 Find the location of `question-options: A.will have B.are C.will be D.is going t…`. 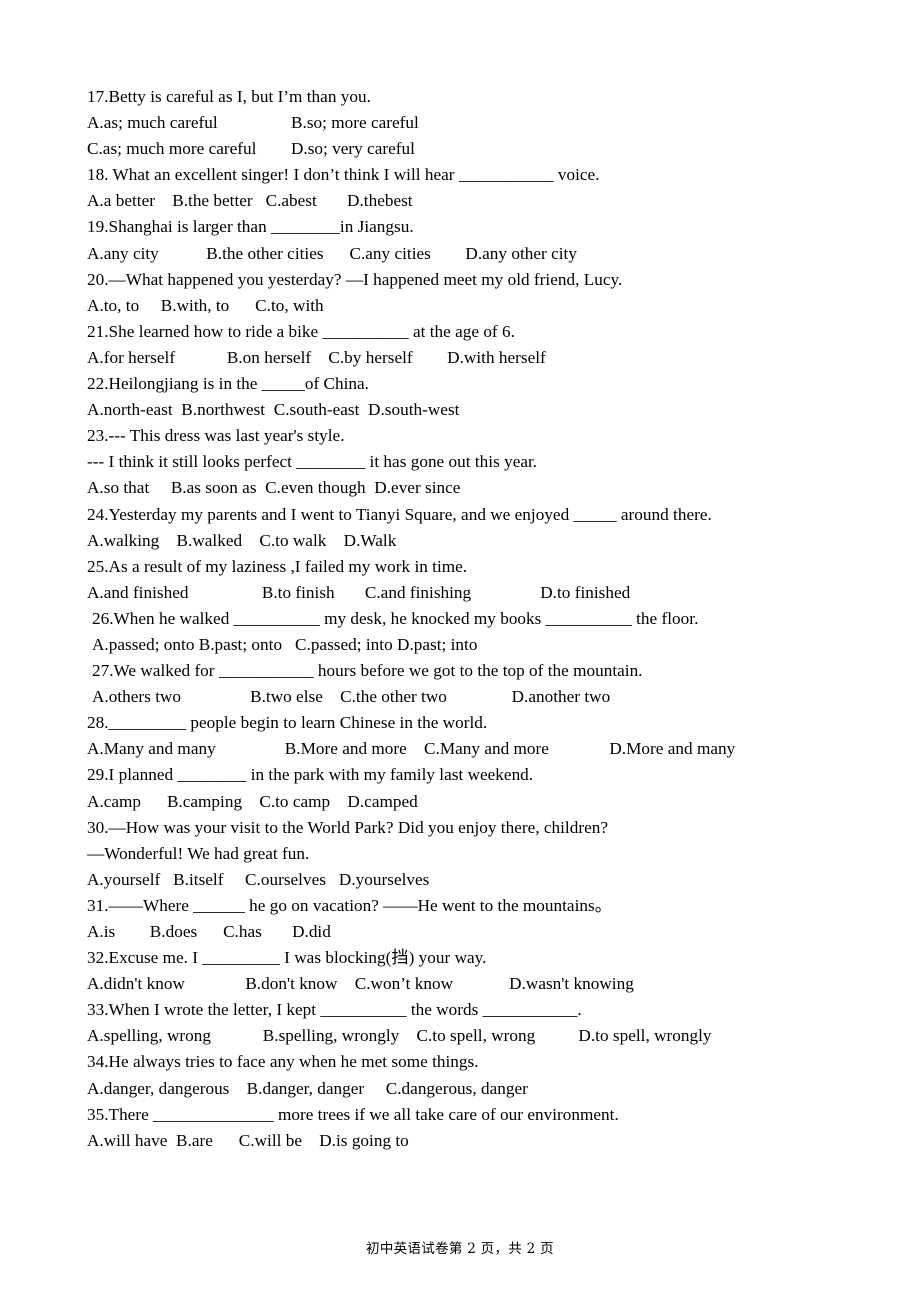

question-options: A.will have B.are C.will be D.is going t… is located at coordinates (248, 1140).